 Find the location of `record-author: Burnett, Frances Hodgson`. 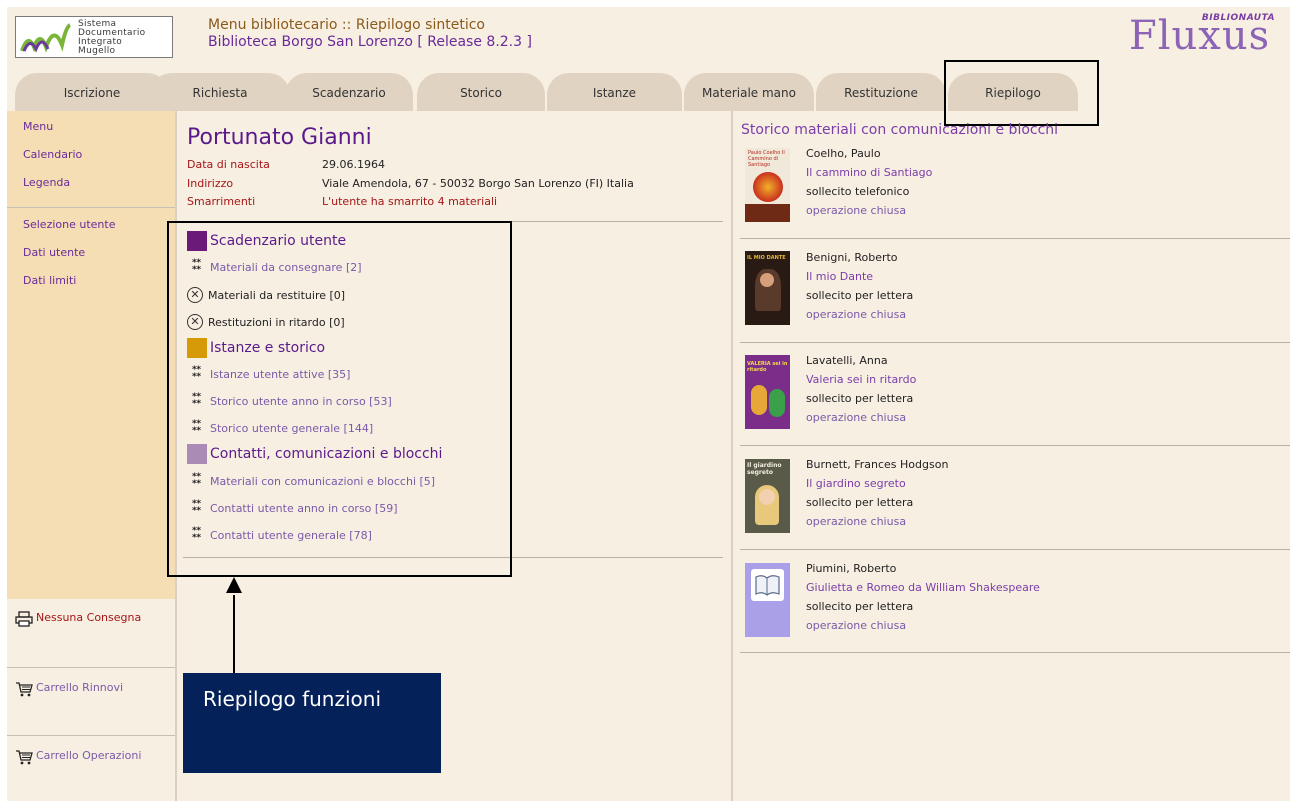

record-author: Burnett, Frances Hodgson is located at coordinates (877, 464).